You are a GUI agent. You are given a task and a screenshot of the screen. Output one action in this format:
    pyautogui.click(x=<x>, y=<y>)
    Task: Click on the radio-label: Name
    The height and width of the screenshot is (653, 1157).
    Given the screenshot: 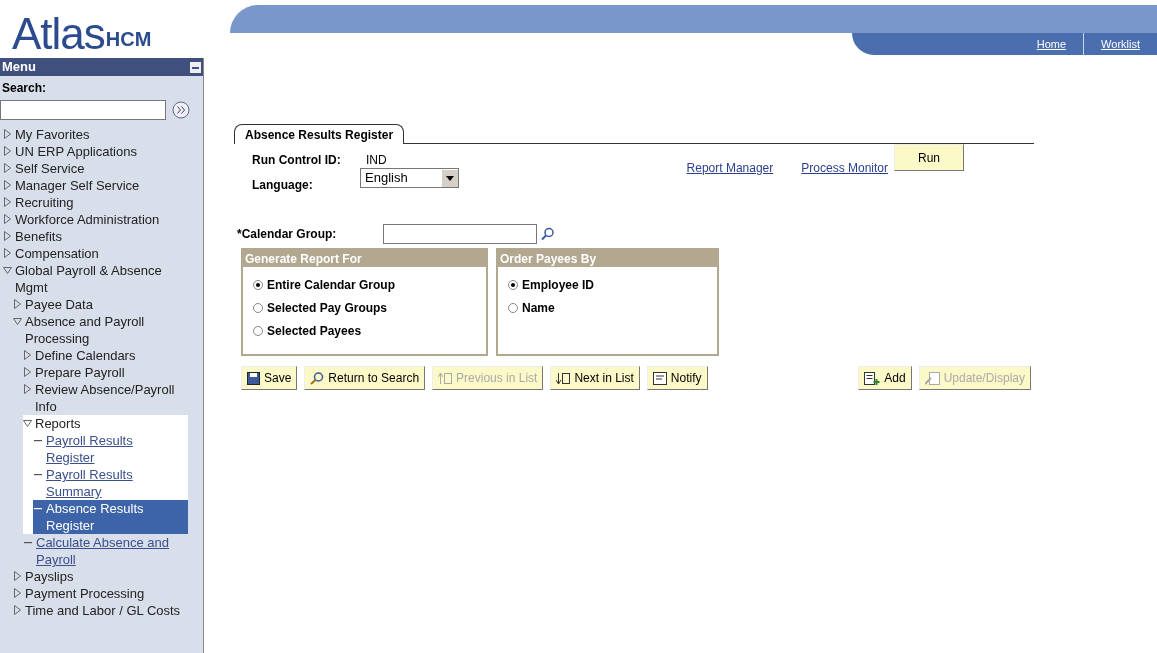 What is the action you would take?
    pyautogui.click(x=538, y=308)
    